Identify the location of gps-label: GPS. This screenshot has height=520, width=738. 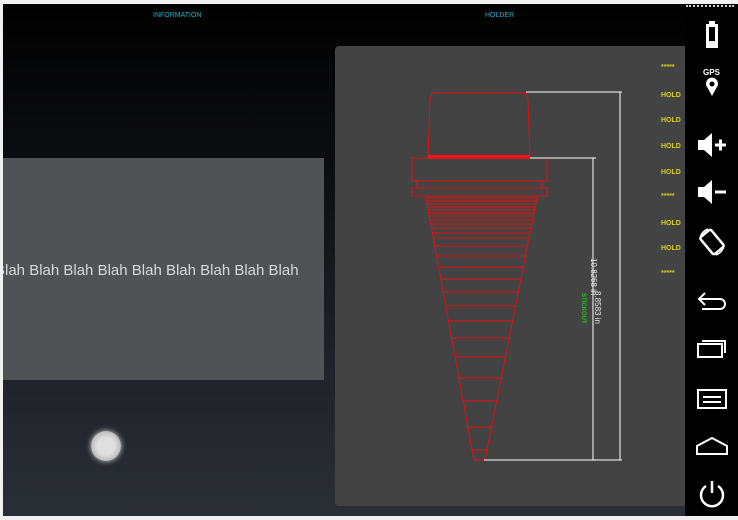
(711, 72).